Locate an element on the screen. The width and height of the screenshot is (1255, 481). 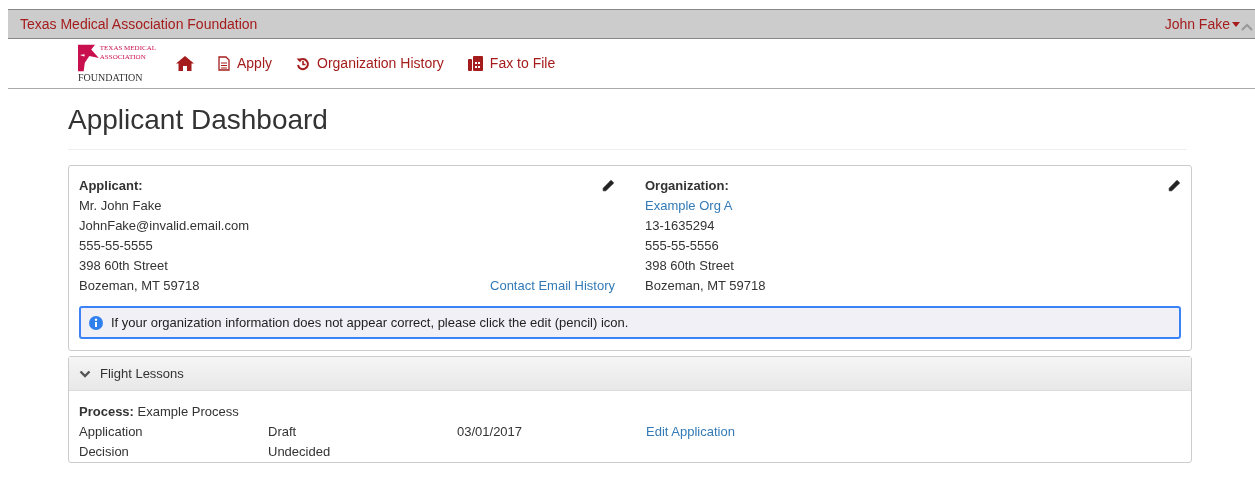
nav-link: Fax to File is located at coordinates (511, 63).